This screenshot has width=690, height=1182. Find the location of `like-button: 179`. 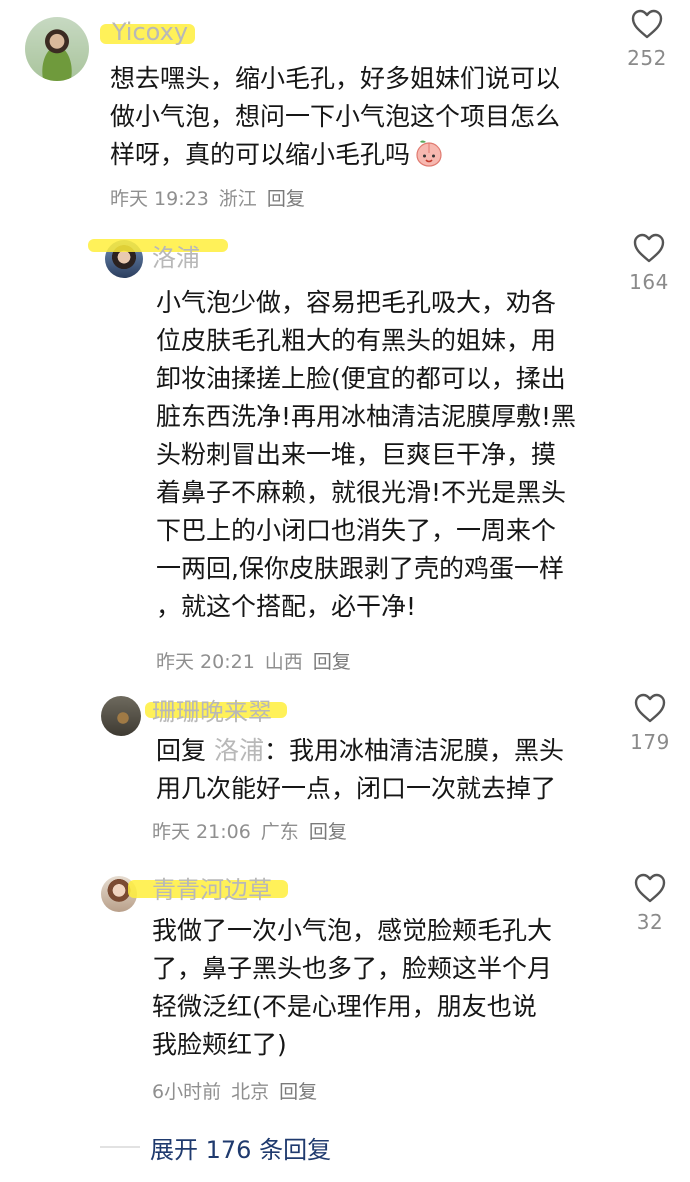

like-button: 179 is located at coordinates (650, 723).